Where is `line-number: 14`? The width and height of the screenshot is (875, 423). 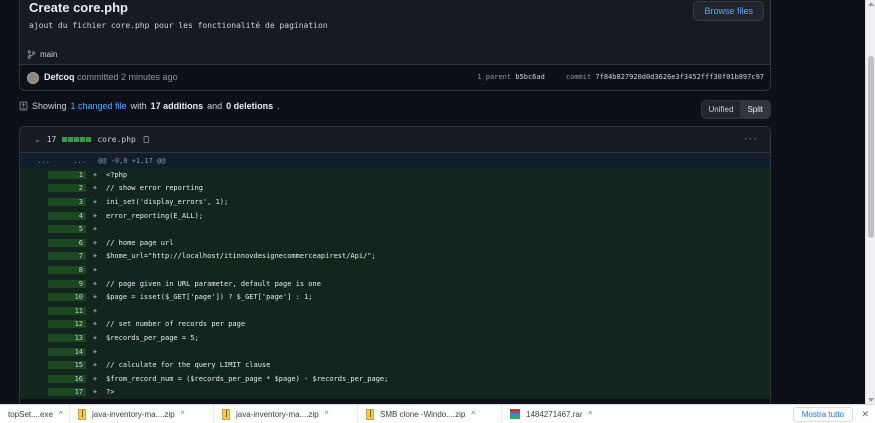 line-number: 14 is located at coordinates (67, 351).